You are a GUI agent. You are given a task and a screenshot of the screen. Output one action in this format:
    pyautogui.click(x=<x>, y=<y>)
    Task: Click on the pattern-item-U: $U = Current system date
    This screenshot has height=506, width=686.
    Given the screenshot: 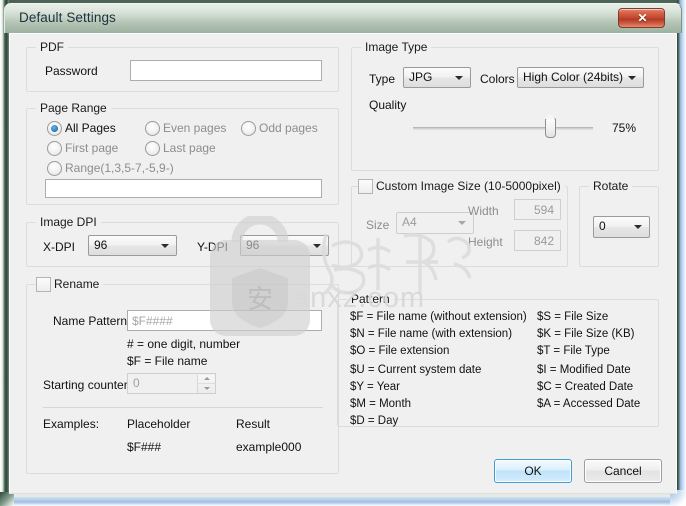 What is the action you would take?
    pyautogui.click(x=416, y=370)
    